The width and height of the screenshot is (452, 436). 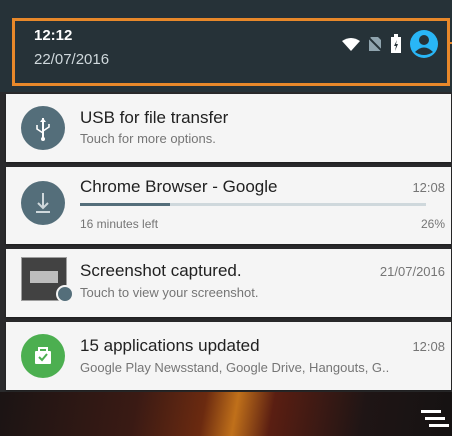 What do you see at coordinates (43, 128) in the screenshot?
I see `usb-icon` at bounding box center [43, 128].